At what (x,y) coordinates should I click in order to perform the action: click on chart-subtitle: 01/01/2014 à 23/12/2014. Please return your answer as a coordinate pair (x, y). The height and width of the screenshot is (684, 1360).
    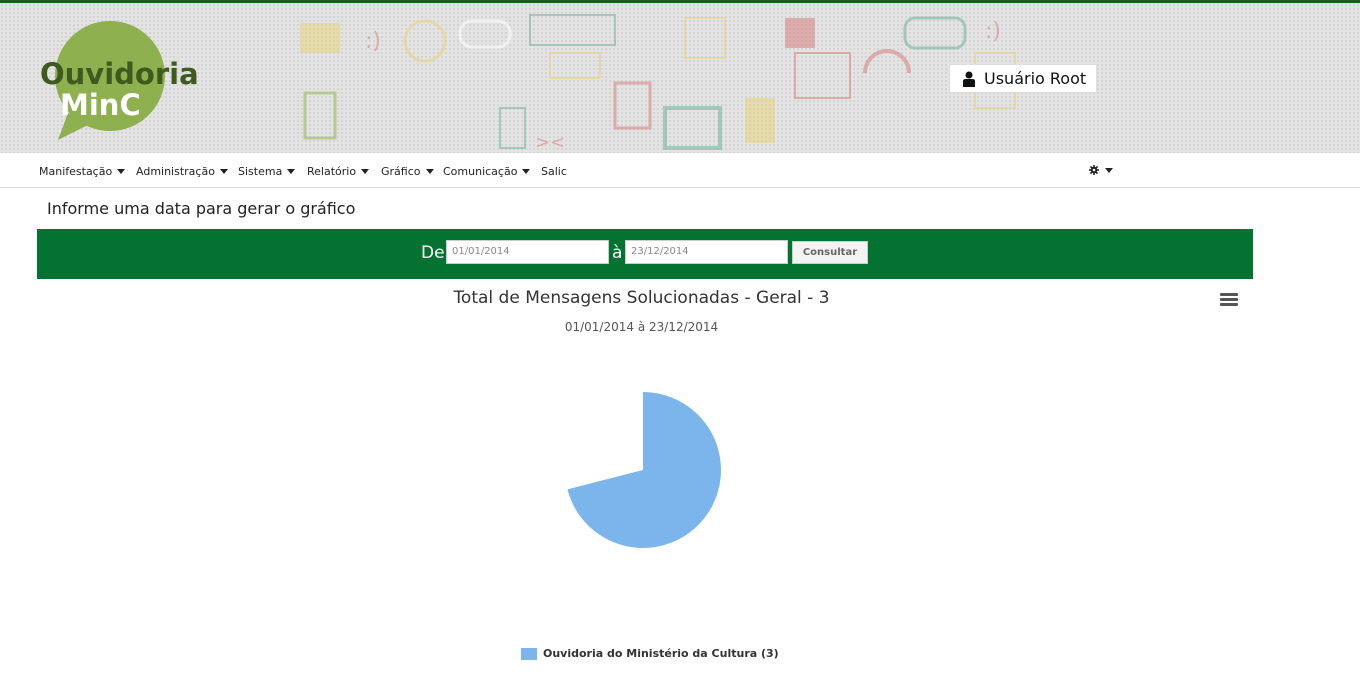
    Looking at the image, I should click on (641, 327).